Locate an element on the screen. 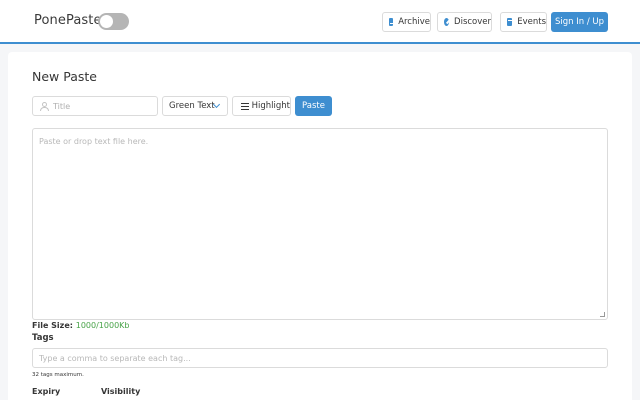  user-icon is located at coordinates (44, 106).